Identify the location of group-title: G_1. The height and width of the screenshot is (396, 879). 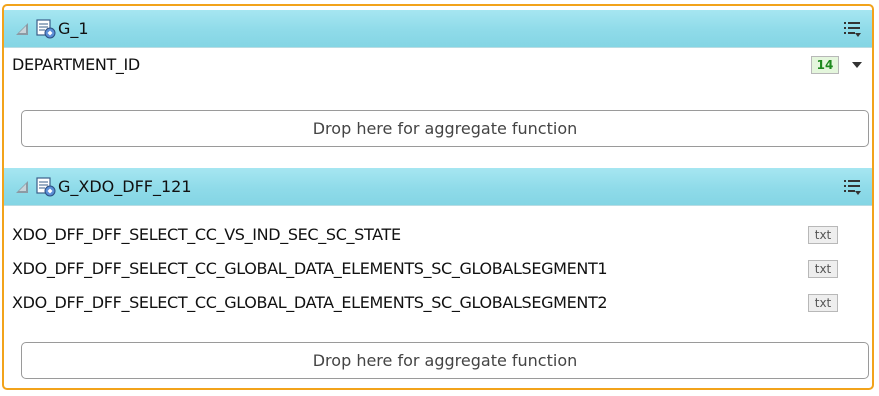
(73, 28).